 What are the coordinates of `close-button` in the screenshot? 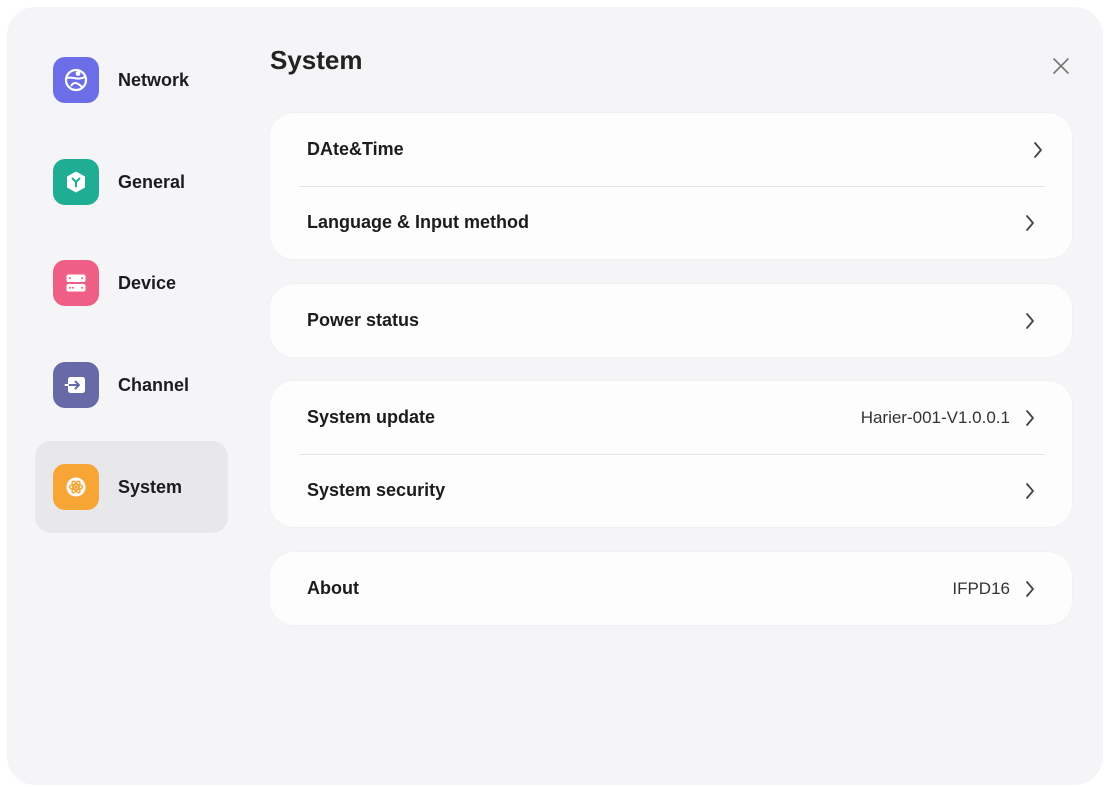 It's located at (1061, 66).